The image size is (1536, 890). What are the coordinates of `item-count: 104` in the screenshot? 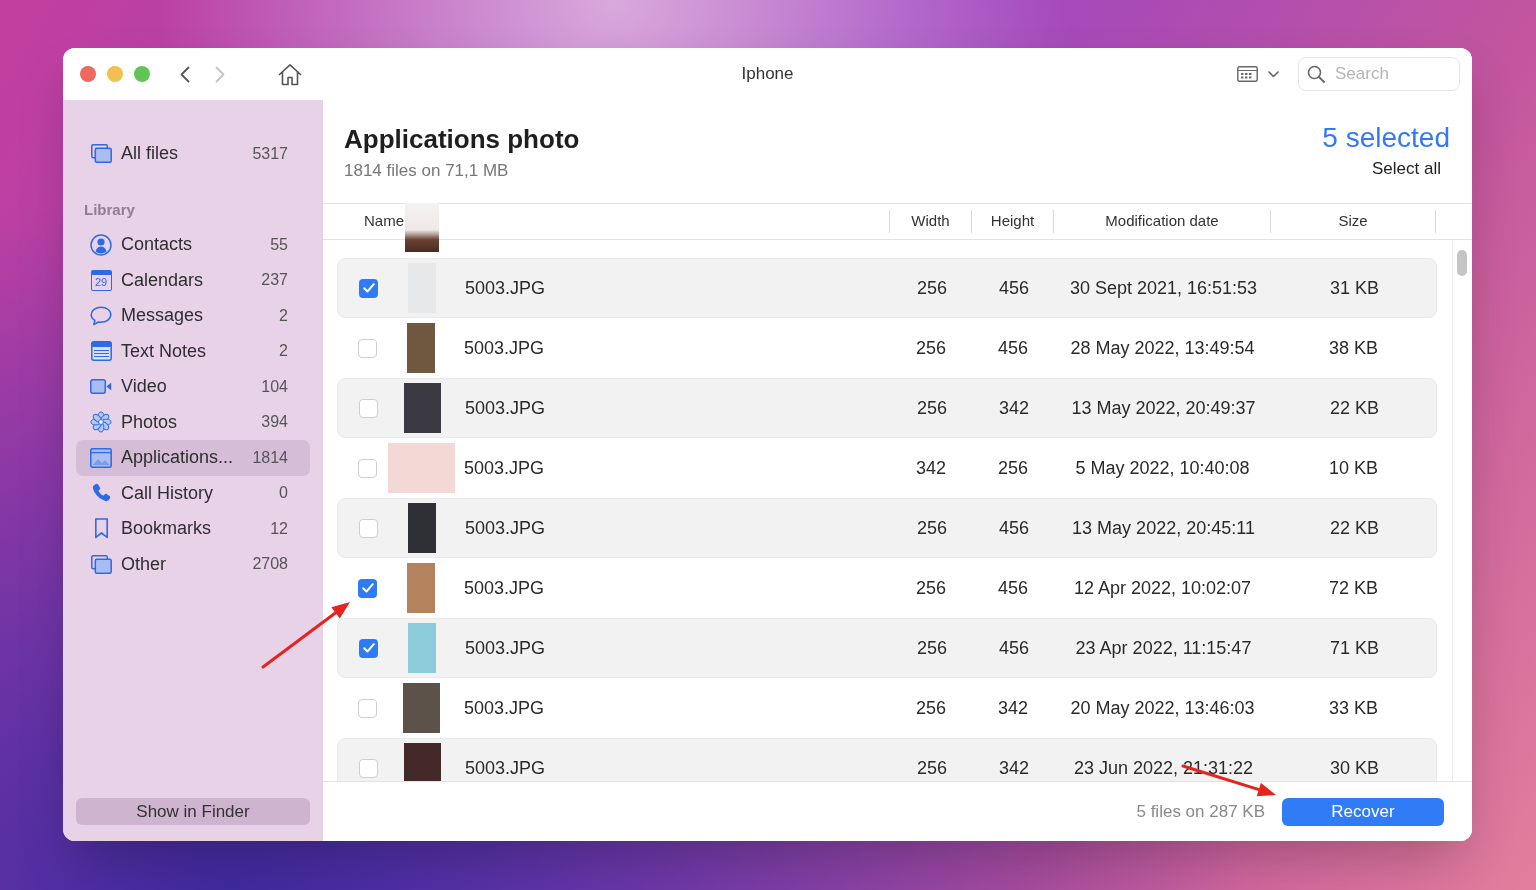 It's located at (274, 386).